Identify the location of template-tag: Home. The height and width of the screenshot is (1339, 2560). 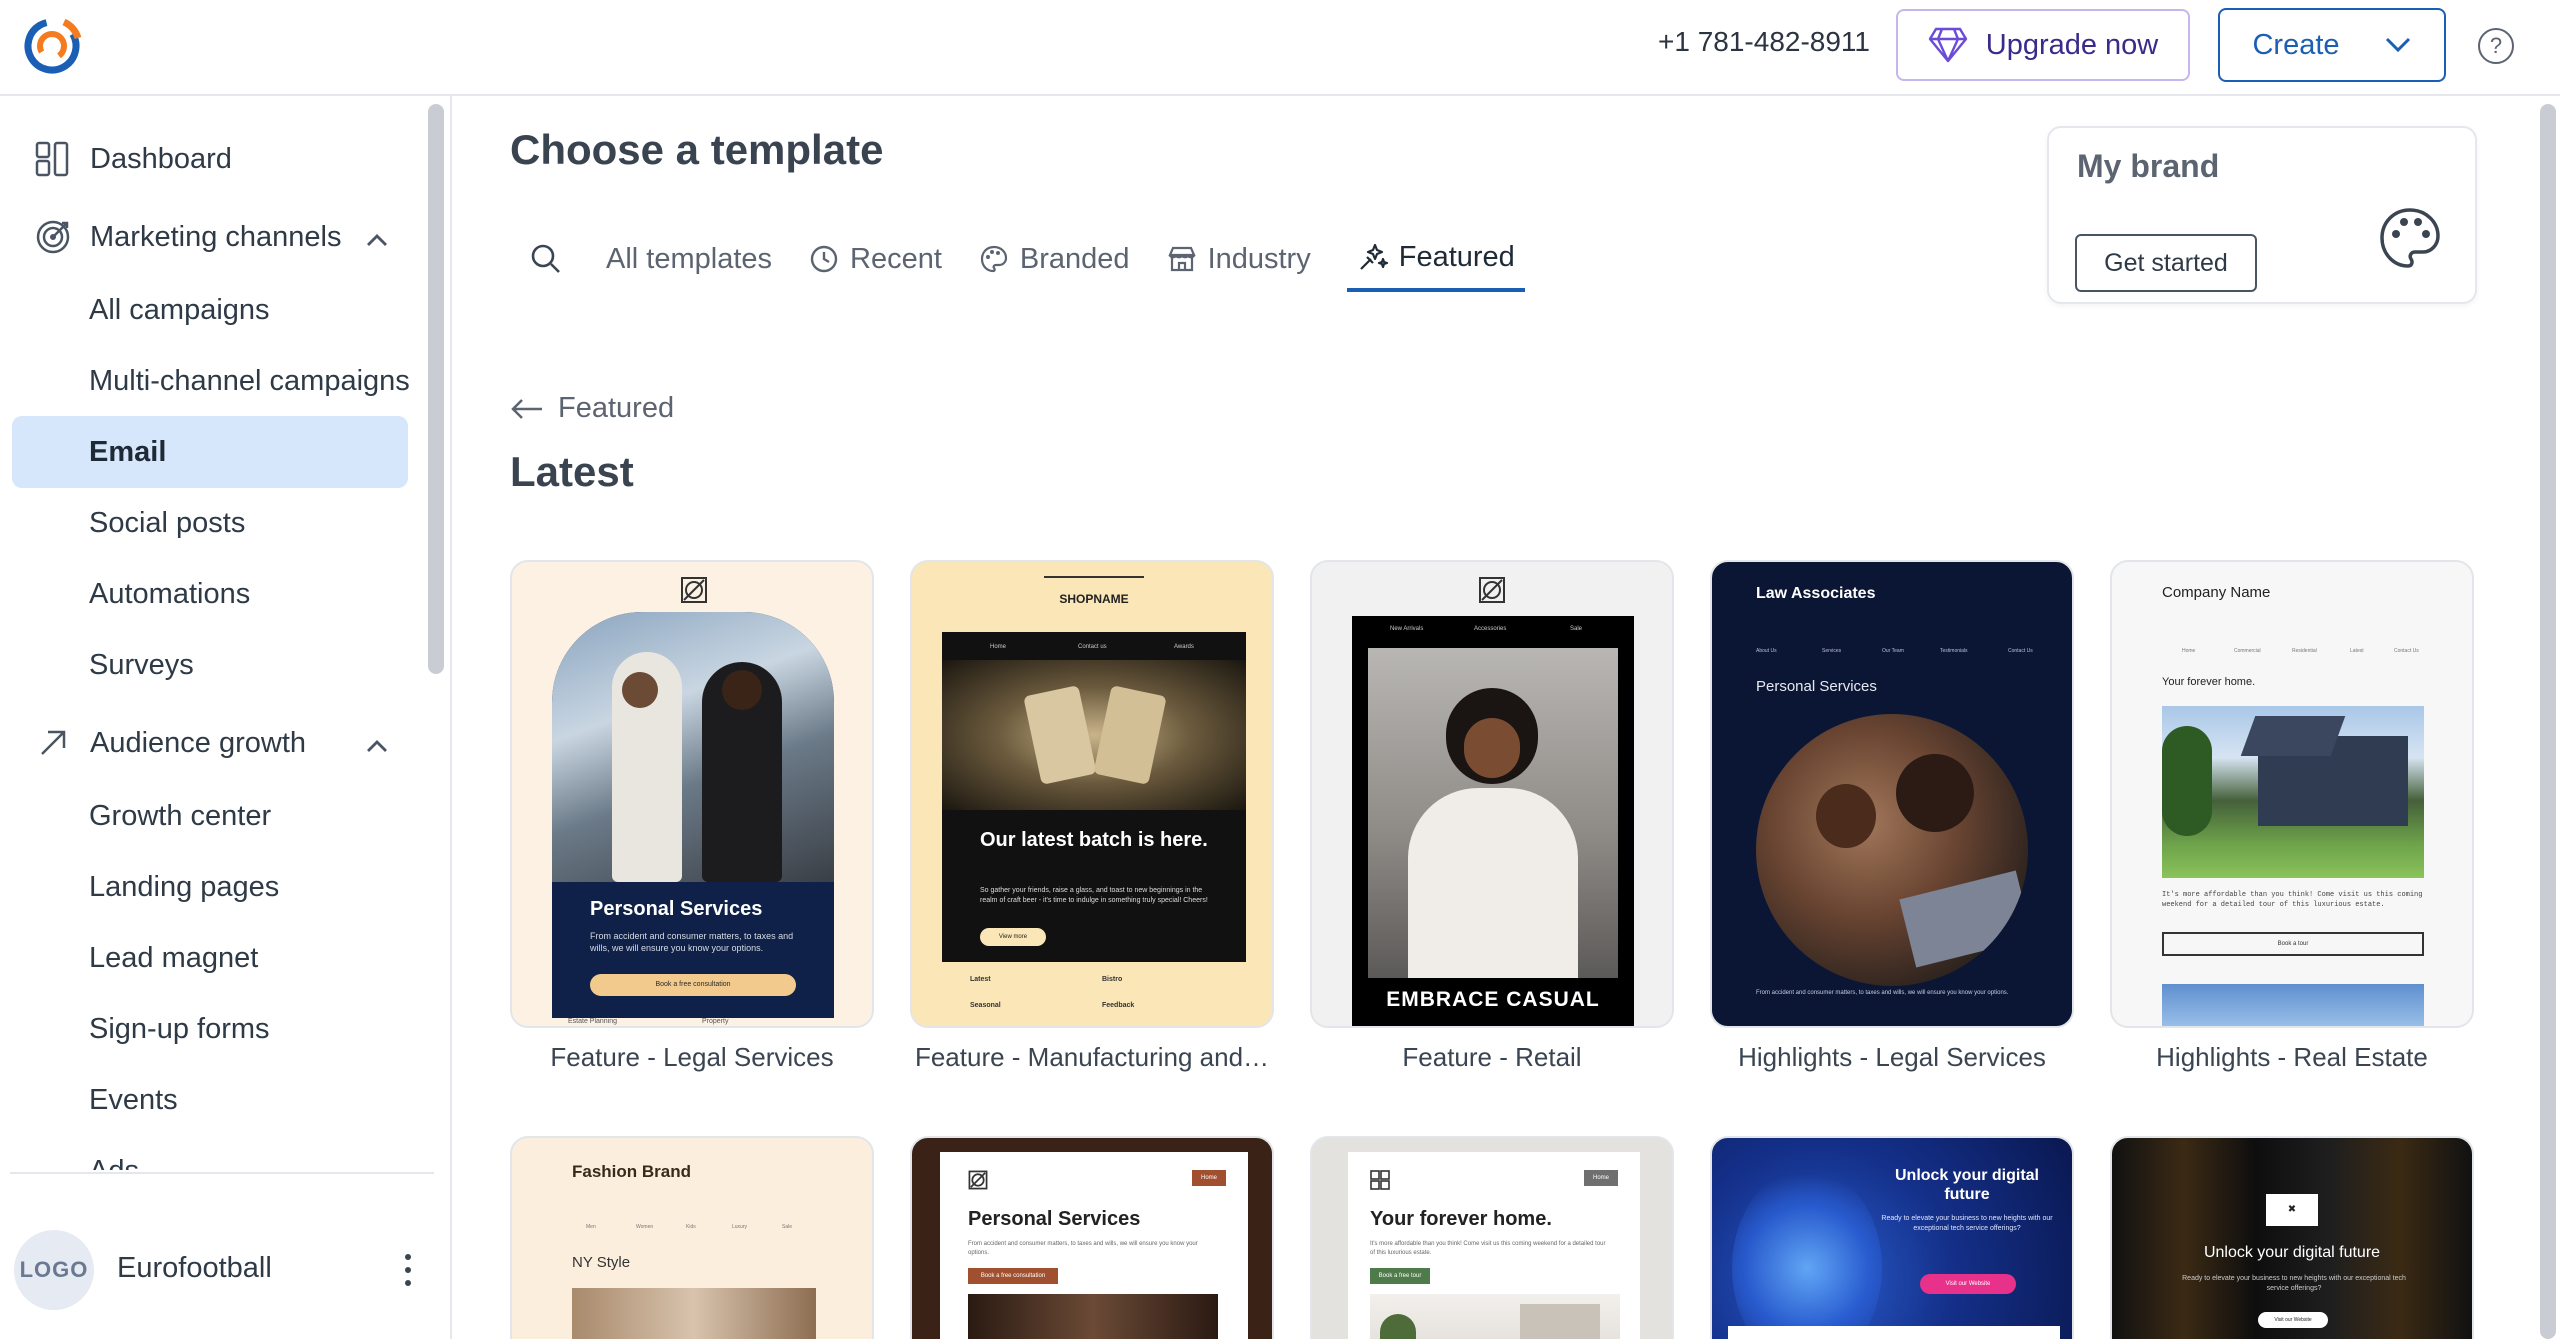
(1601, 1178).